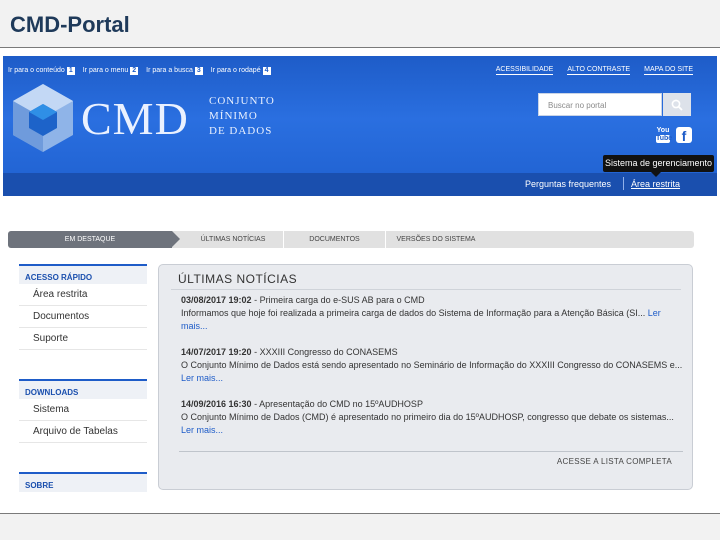 This screenshot has width=720, height=540. I want to click on full-list-link: ACESSE A LISTA COMPLETA, so click(614, 461).